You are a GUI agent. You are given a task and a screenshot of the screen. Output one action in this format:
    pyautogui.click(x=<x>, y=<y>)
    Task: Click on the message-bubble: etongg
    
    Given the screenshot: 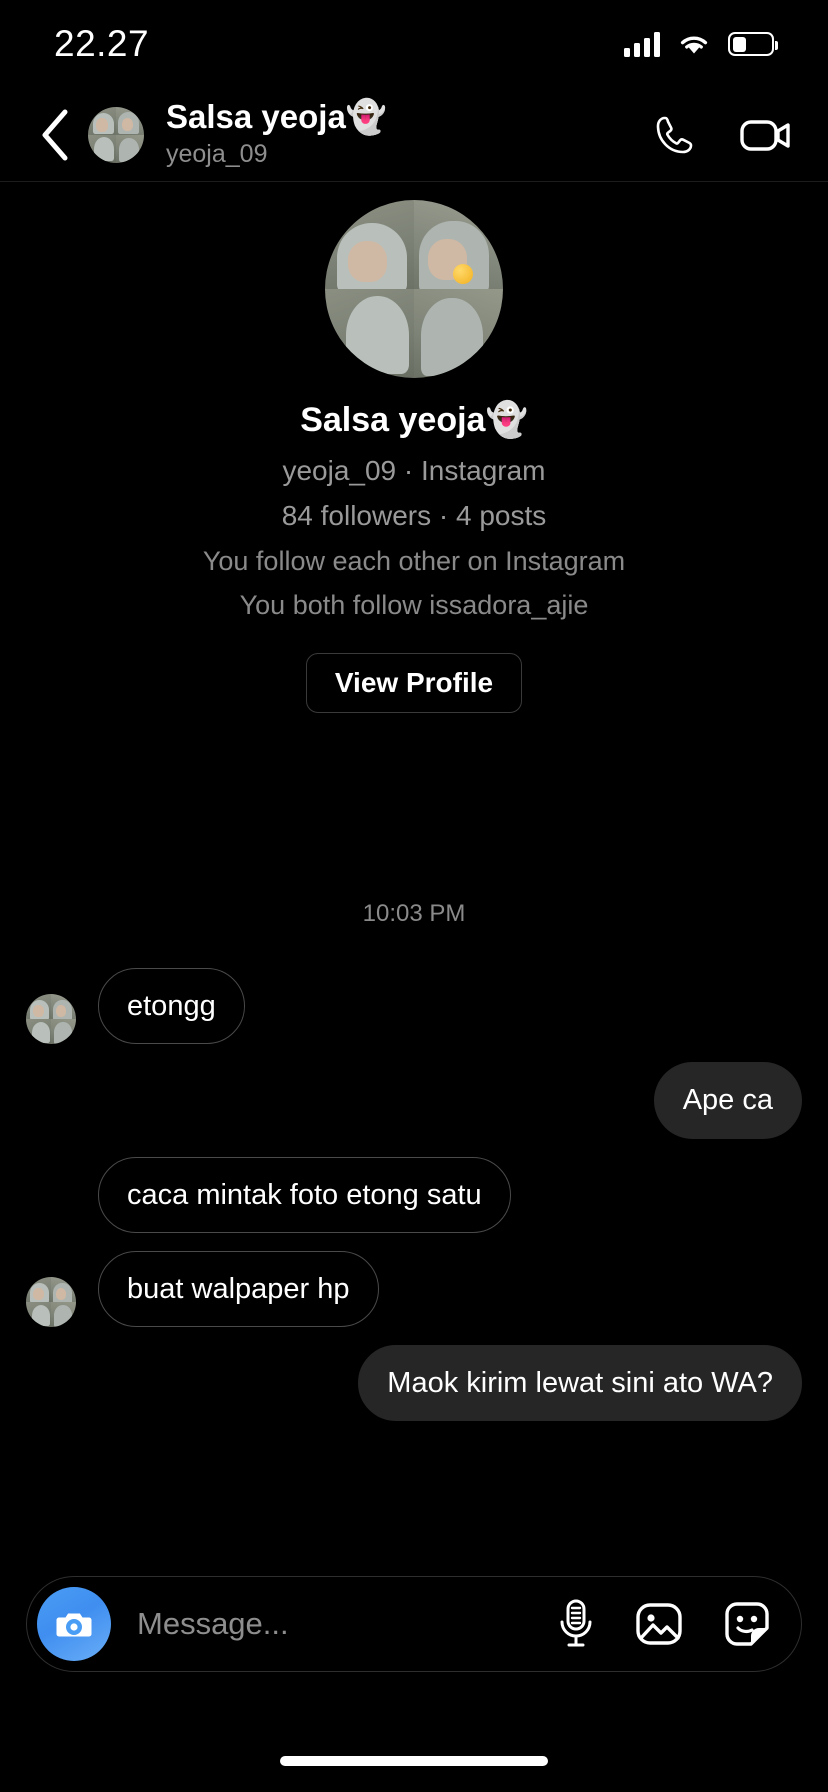 What is the action you would take?
    pyautogui.click(x=171, y=1006)
    